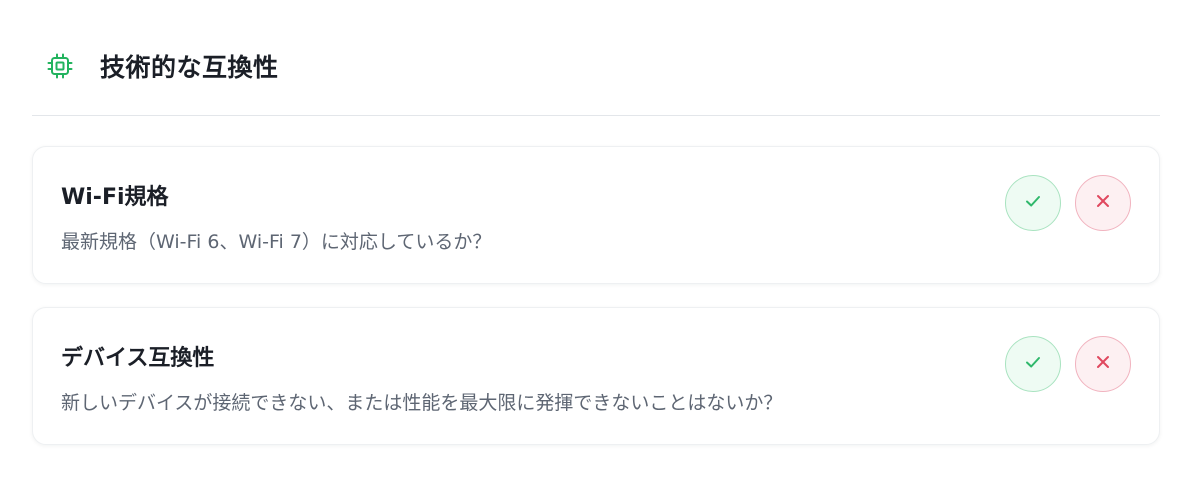 Image resolution: width=1200 pixels, height=487 pixels. I want to click on section-title: 技術的な互換性, so click(189, 67).